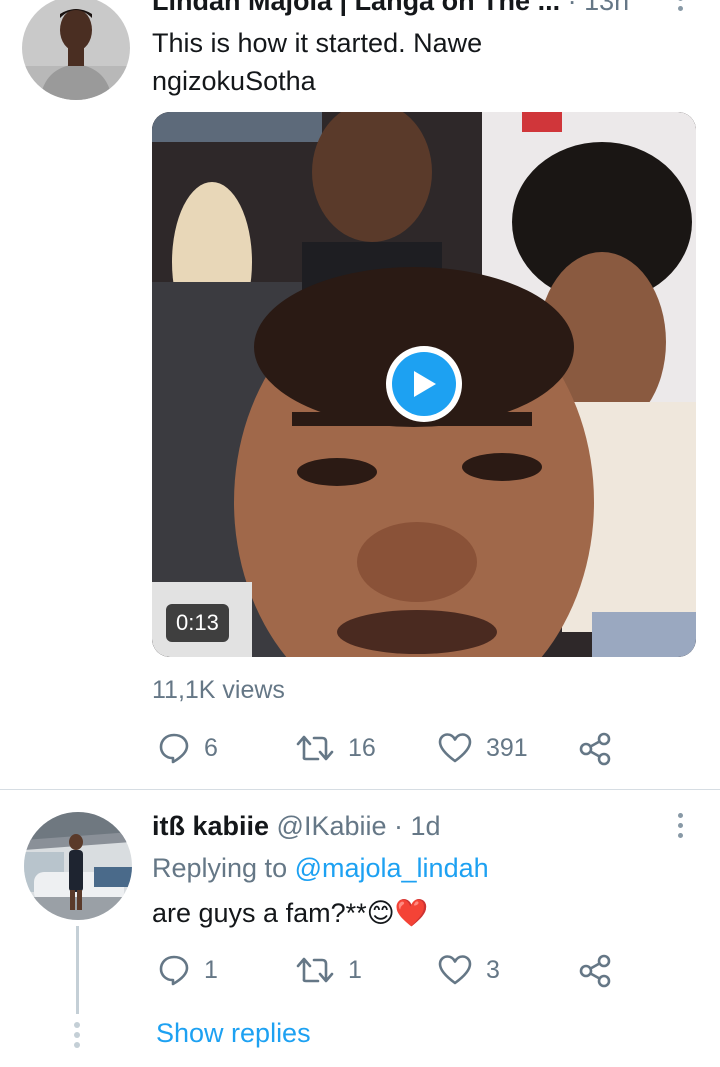  I want to click on tweet-text-line-1: This is how it started. Nawe, so click(317, 43).